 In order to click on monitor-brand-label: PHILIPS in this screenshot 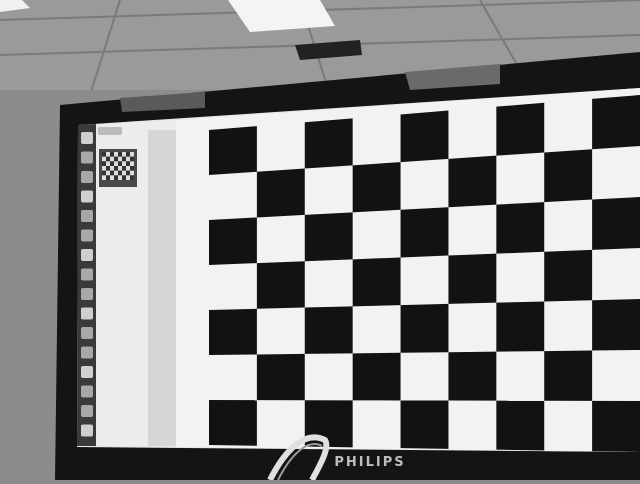, I will do `click(370, 462)`.